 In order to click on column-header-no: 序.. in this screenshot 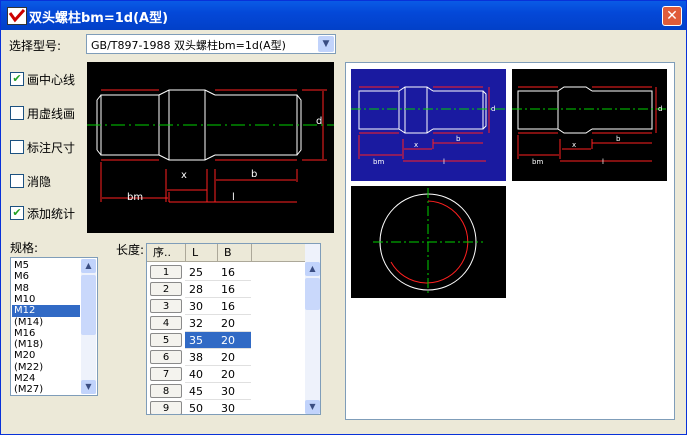, I will do `click(166, 253)`.